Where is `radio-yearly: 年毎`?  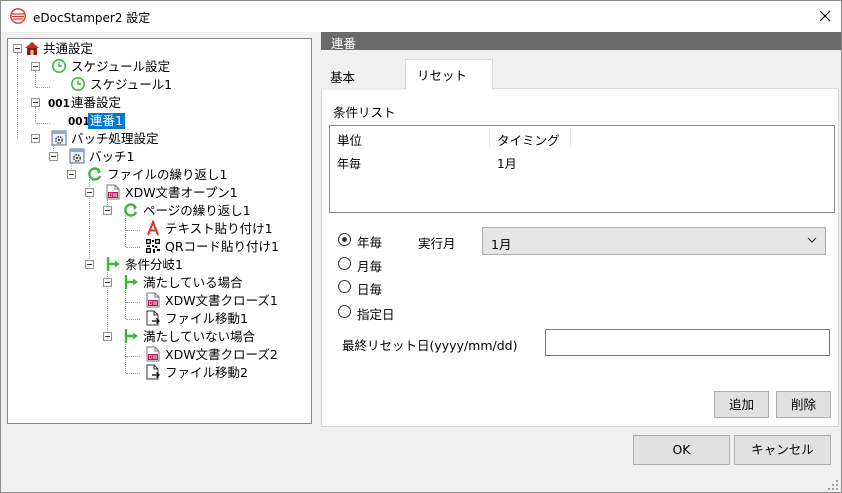 radio-yearly: 年毎 is located at coordinates (368, 240).